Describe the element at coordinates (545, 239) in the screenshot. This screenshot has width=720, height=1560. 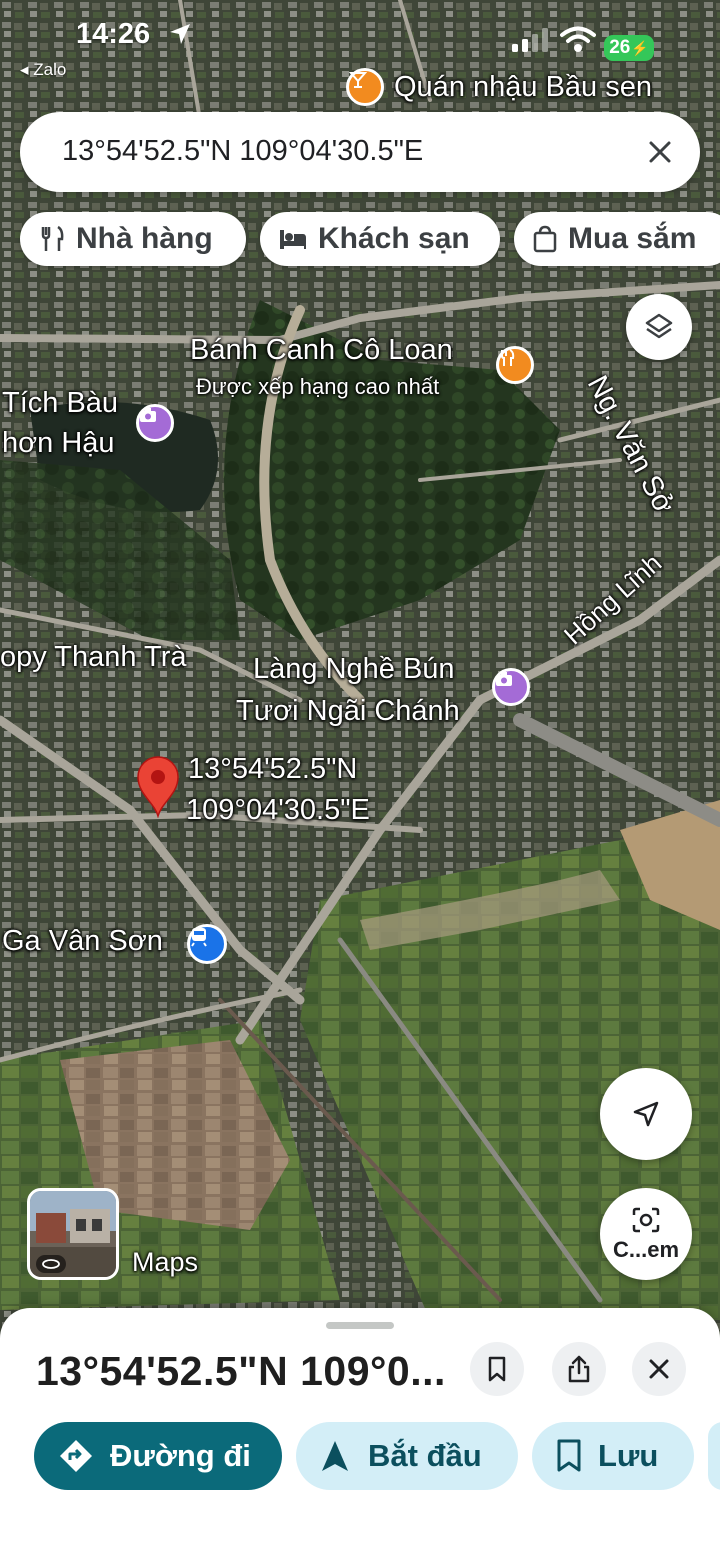
I see `shopping-bag-icon` at that location.